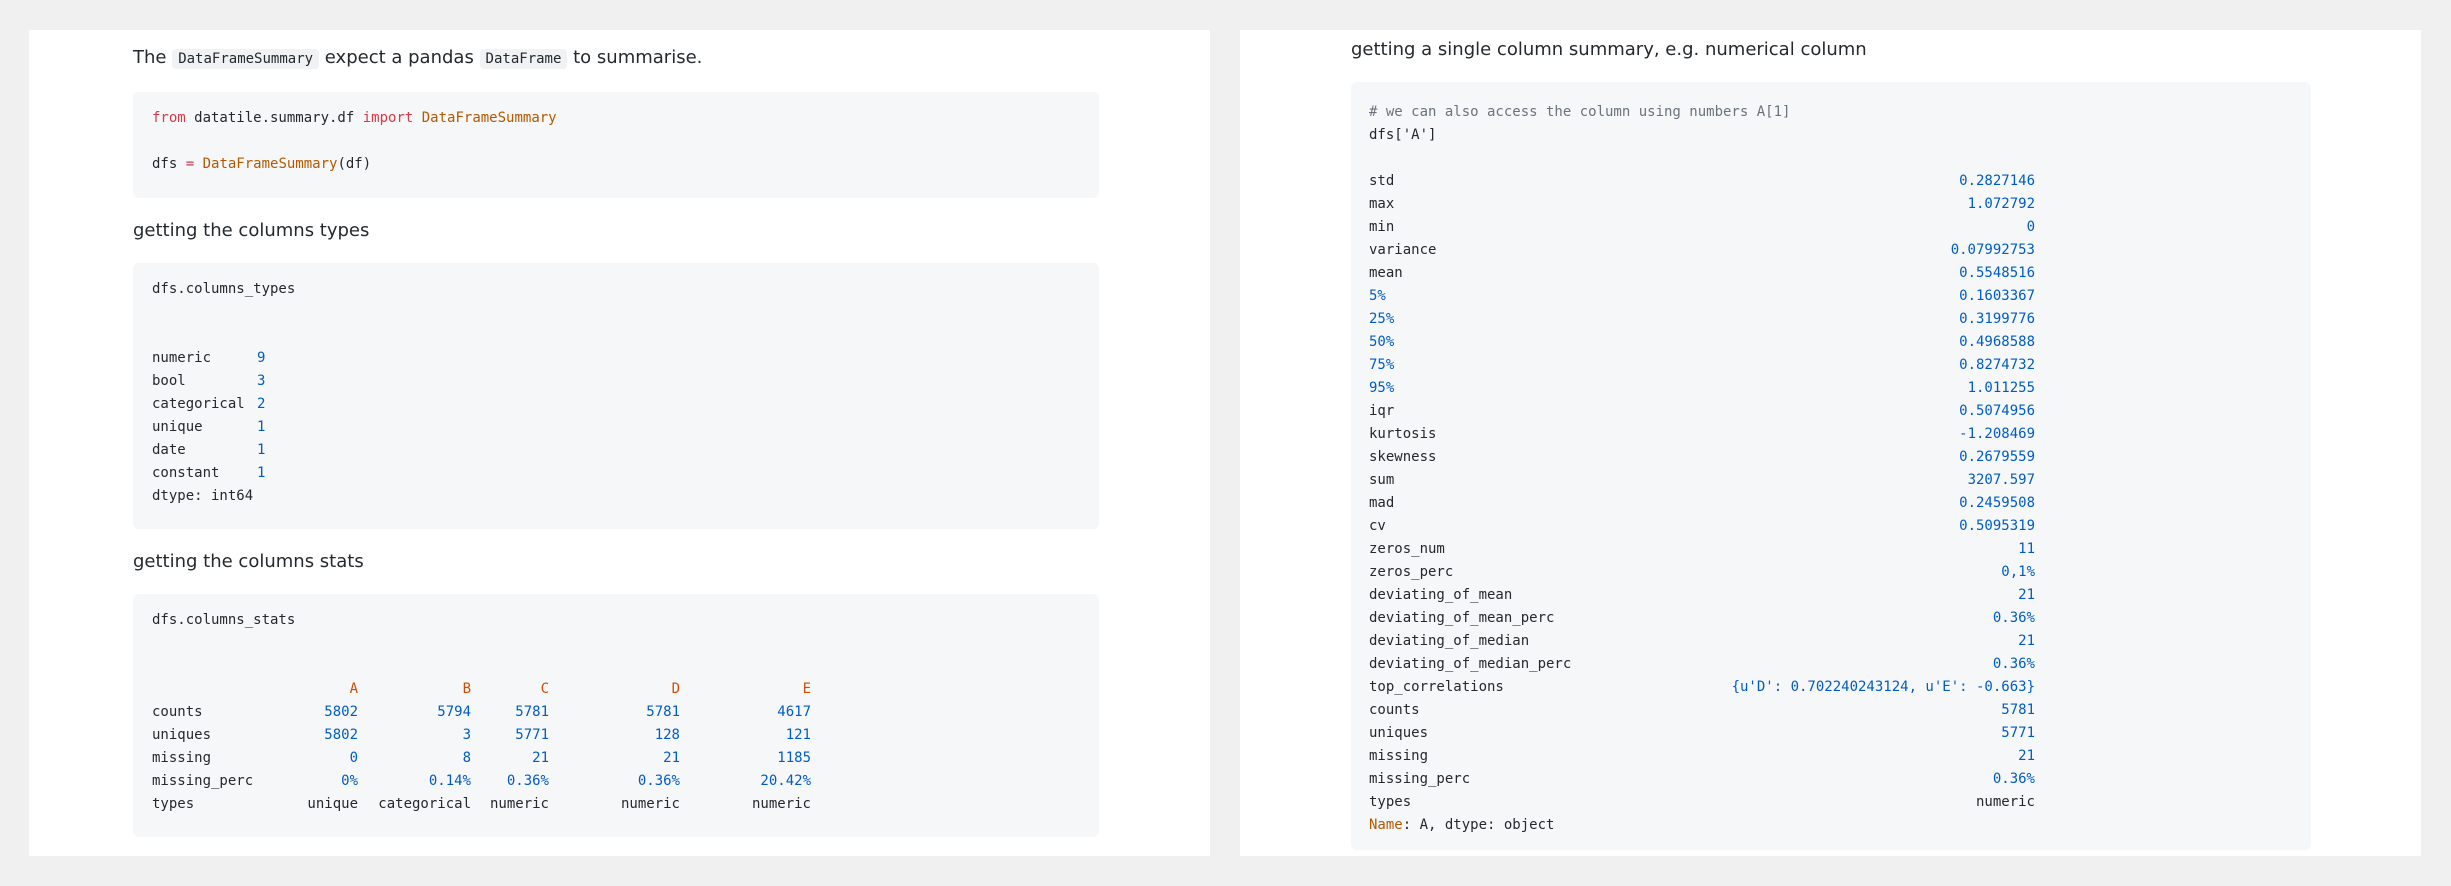  Describe the element at coordinates (449, 781) in the screenshot. I see `stats-cell: 0.14%` at that location.